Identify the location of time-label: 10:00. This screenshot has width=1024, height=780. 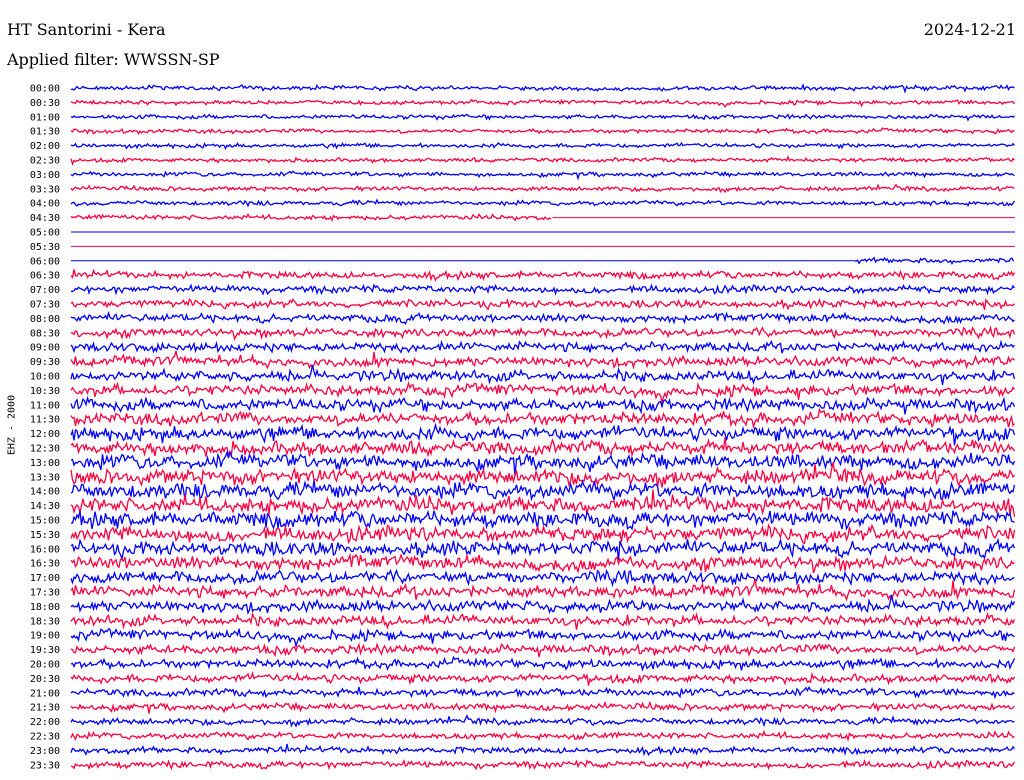
(45, 377).